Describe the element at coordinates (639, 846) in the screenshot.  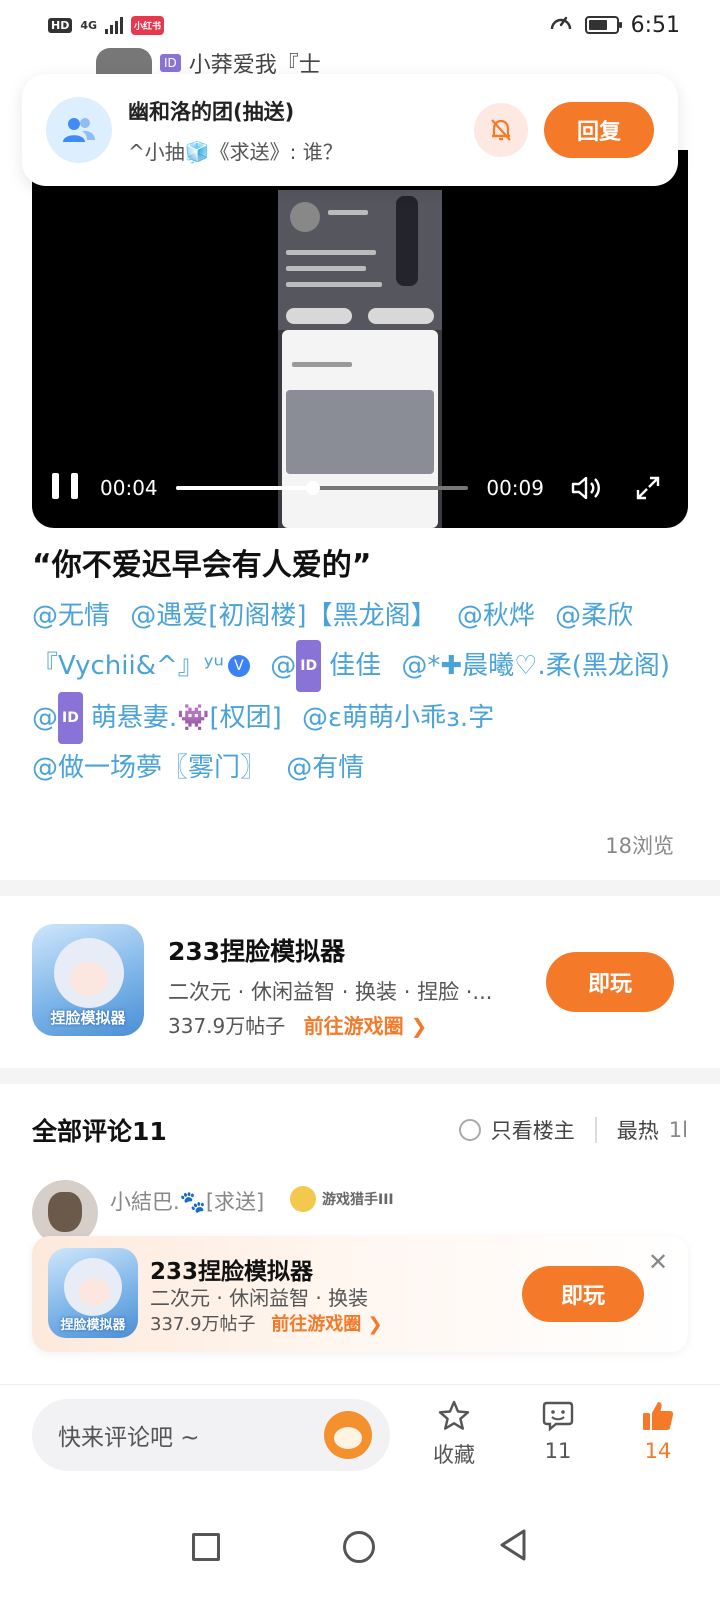
I see `view-count: 18浏览` at that location.